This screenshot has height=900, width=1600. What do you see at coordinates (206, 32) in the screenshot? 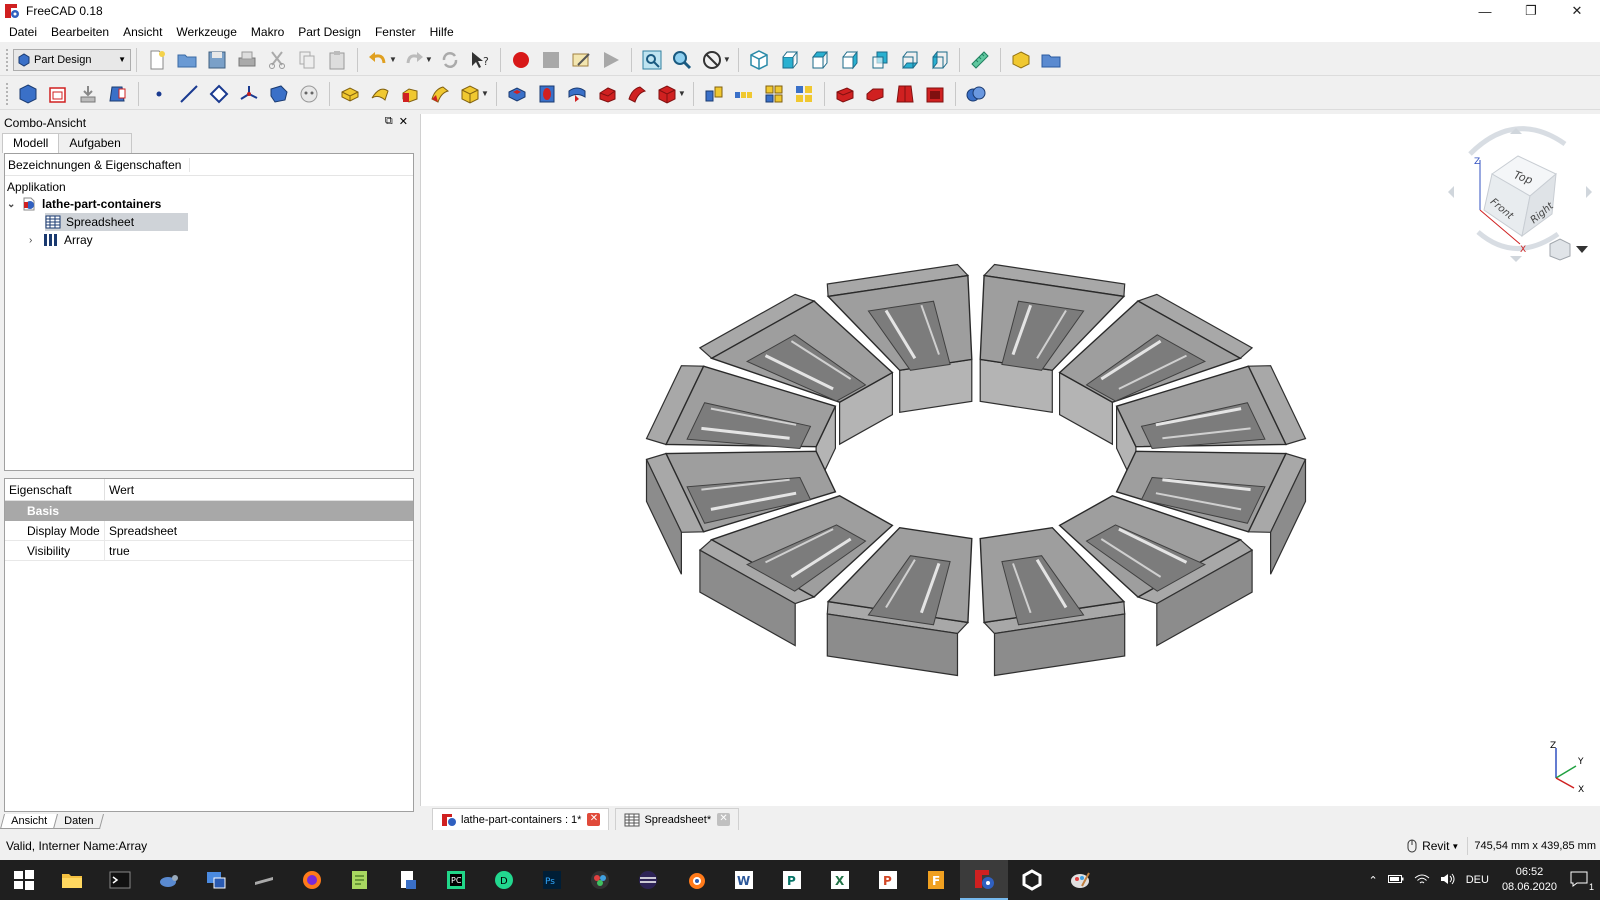
I see `menu-werkzeuge: Werkzeuge` at bounding box center [206, 32].